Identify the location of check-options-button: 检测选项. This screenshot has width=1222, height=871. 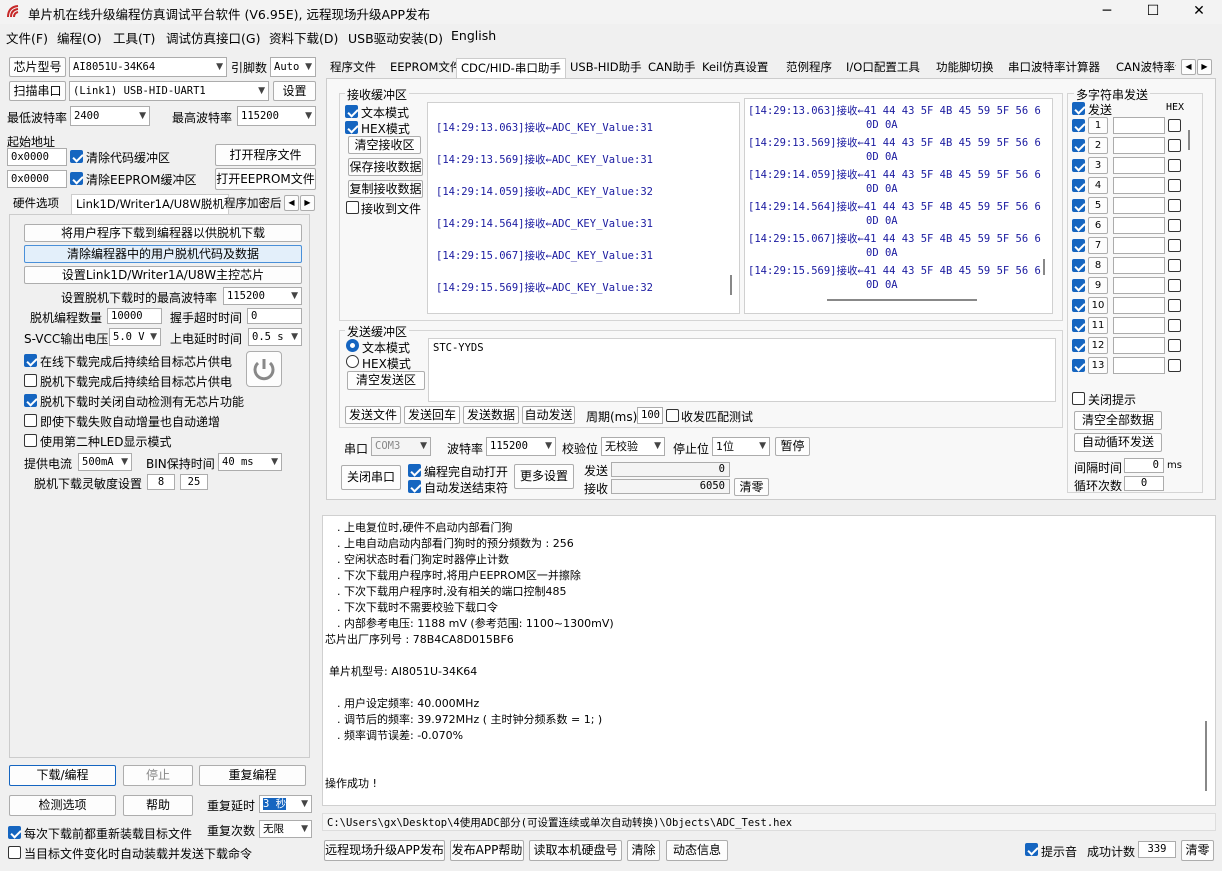
(62, 805).